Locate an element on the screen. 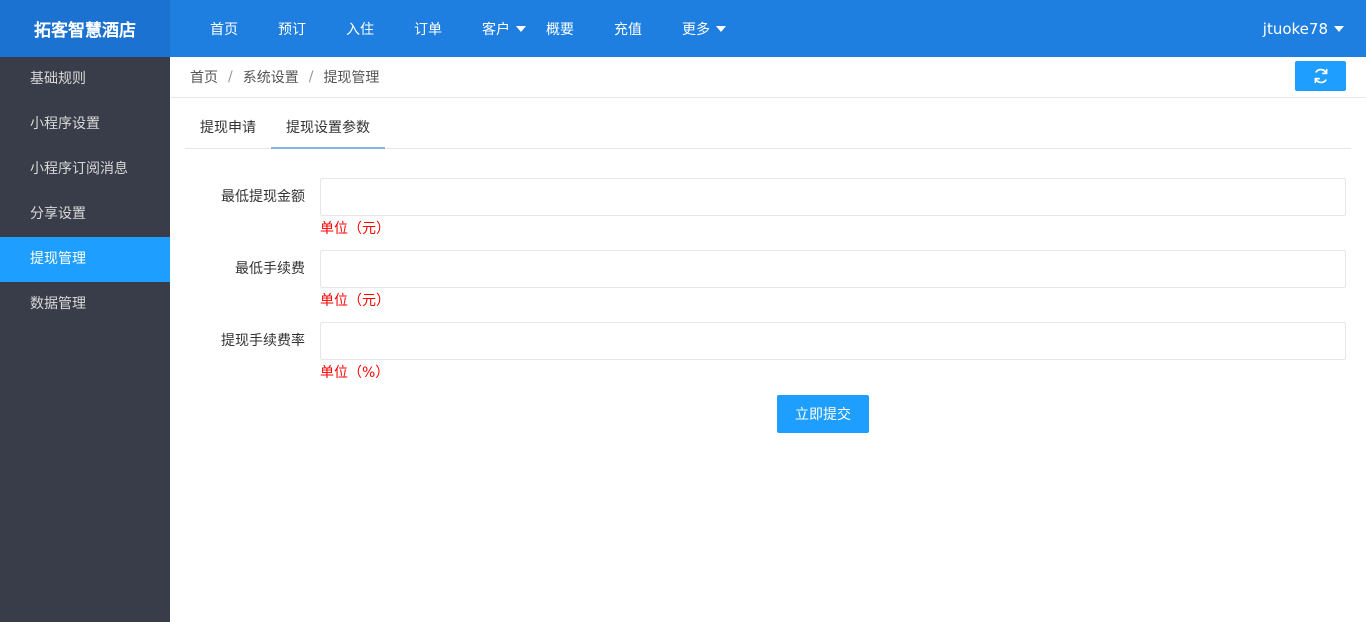  nav-item-label: 首页 is located at coordinates (224, 29).